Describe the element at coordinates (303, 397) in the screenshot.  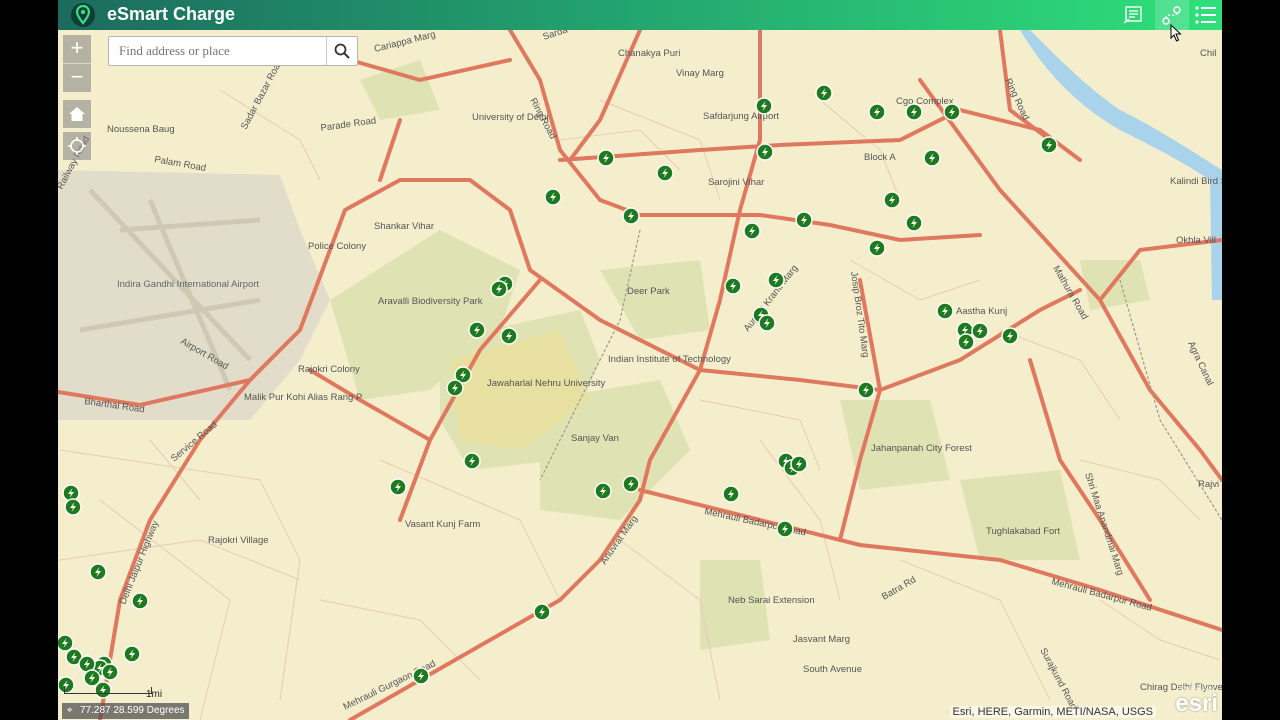
I see `map-label: Malik Pur Kohi Alias Rang P` at that location.